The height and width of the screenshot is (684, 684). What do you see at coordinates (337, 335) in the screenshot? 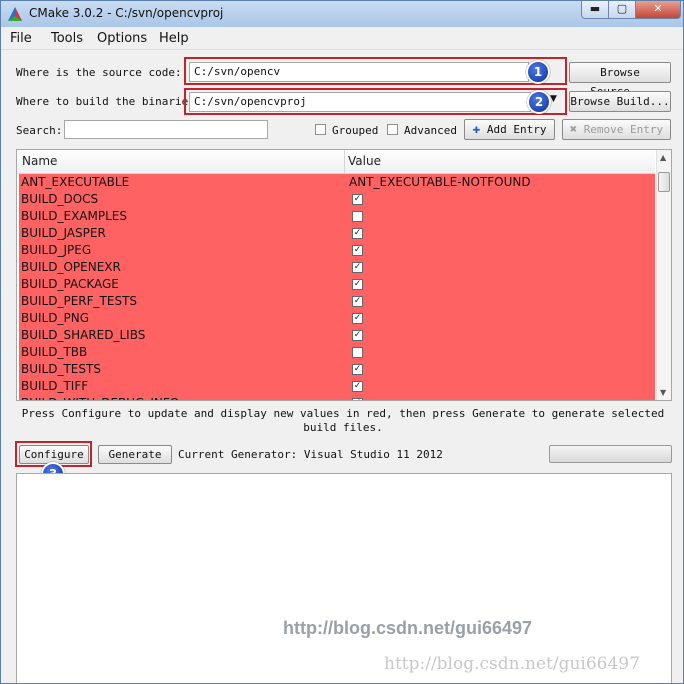
I see `table-row: BUILD_SHARED_LIBS ✓` at bounding box center [337, 335].